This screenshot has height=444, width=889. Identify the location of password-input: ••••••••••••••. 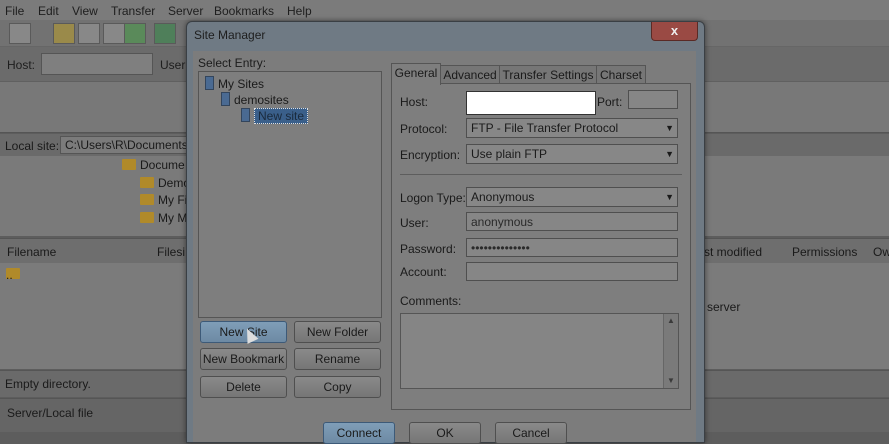
(572, 247).